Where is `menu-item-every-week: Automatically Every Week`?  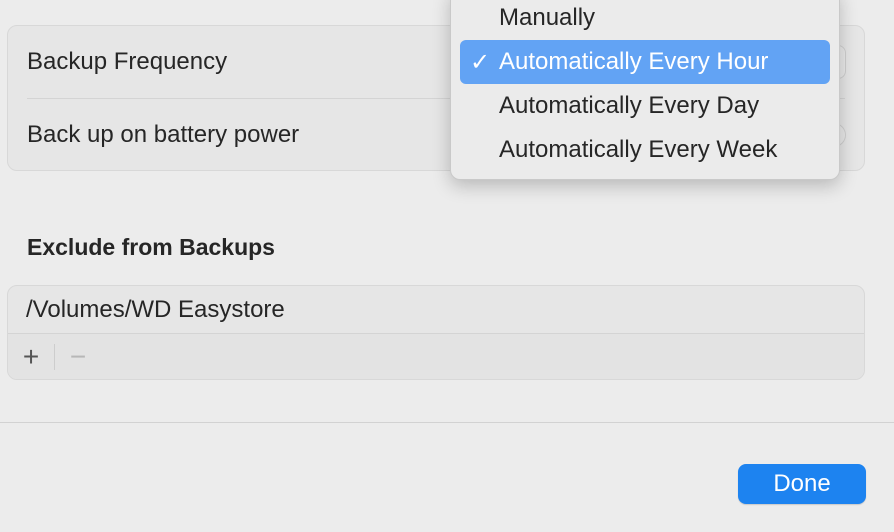
menu-item-every-week: Automatically Every Week is located at coordinates (645, 150).